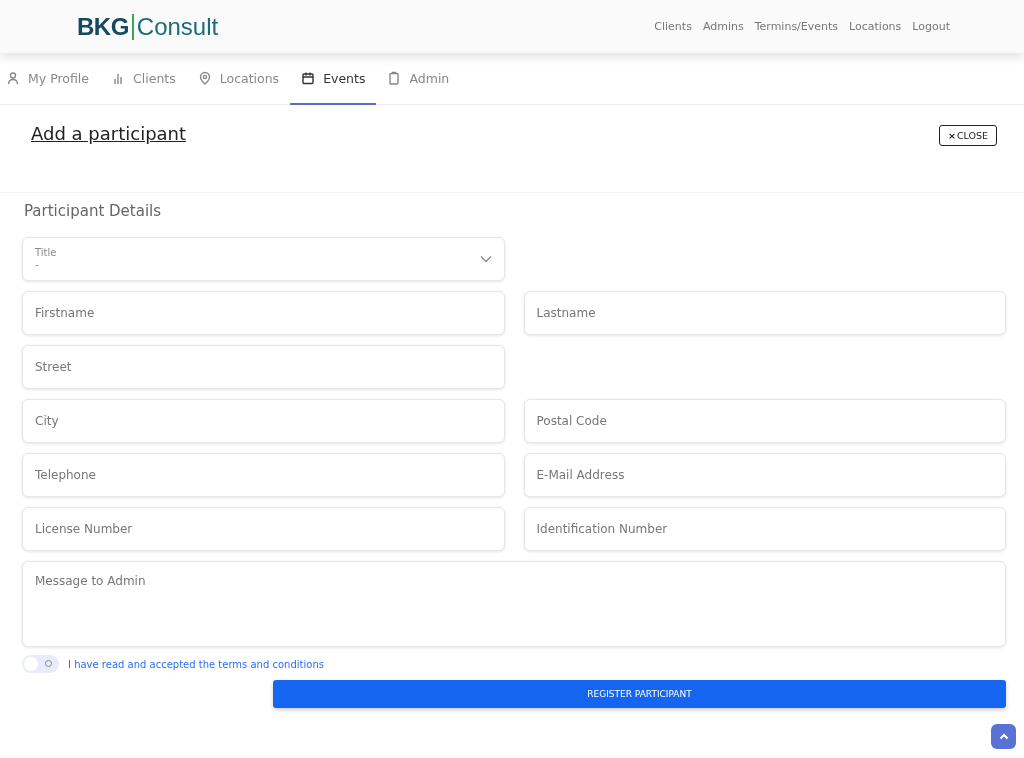 This screenshot has width=1024, height=758. I want to click on location-pin-icon, so click(204, 78).